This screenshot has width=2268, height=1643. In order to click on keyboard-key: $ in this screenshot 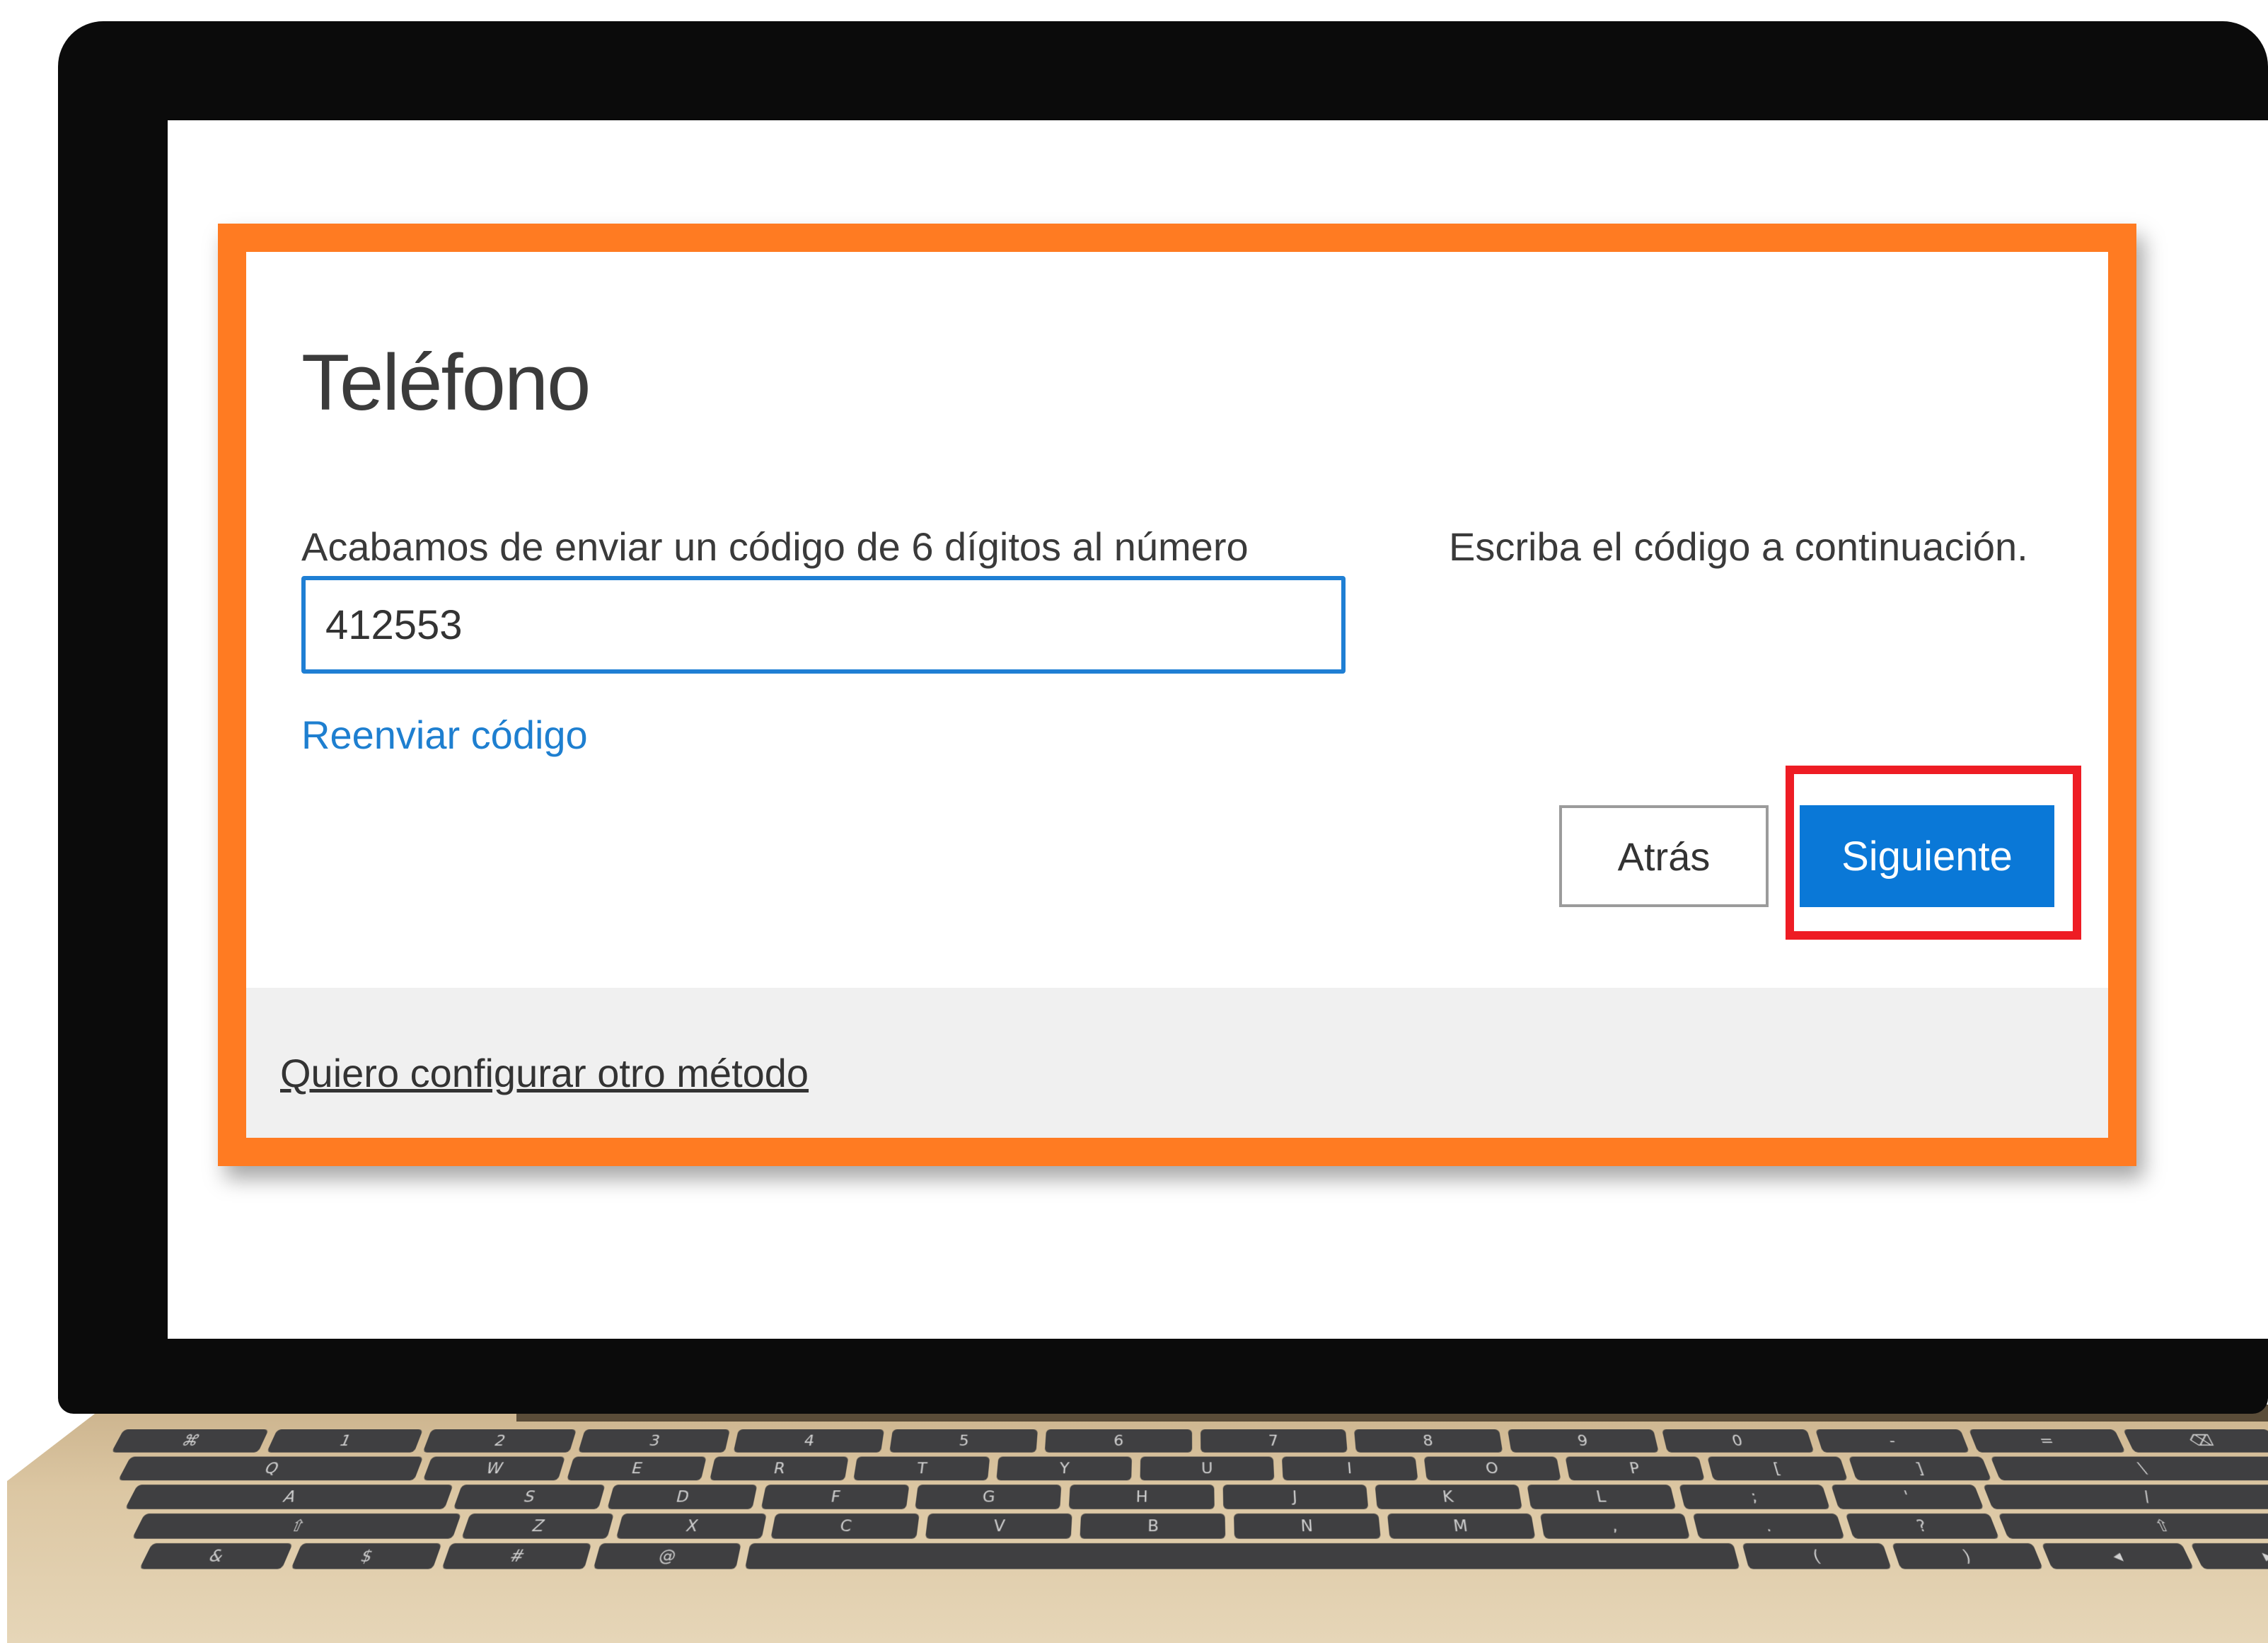, I will do `click(366, 1556)`.